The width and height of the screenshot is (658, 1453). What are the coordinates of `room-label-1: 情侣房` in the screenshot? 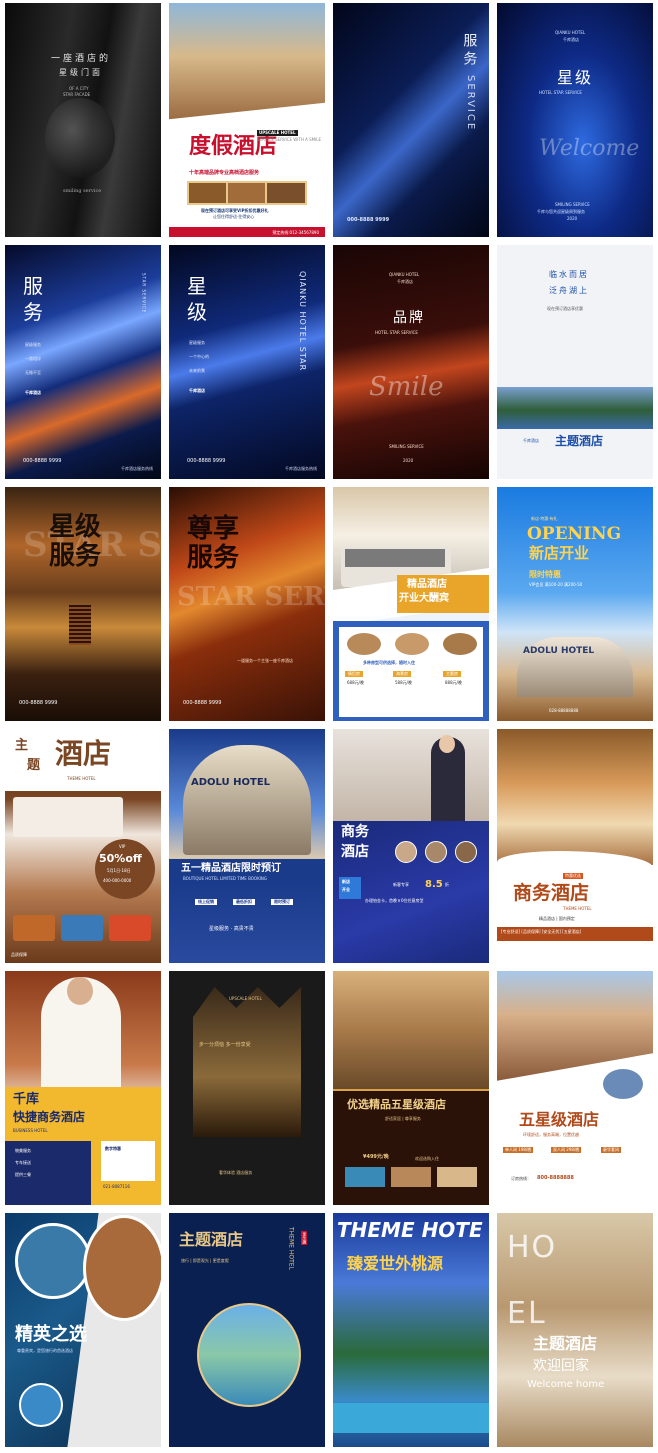 It's located at (354, 674).